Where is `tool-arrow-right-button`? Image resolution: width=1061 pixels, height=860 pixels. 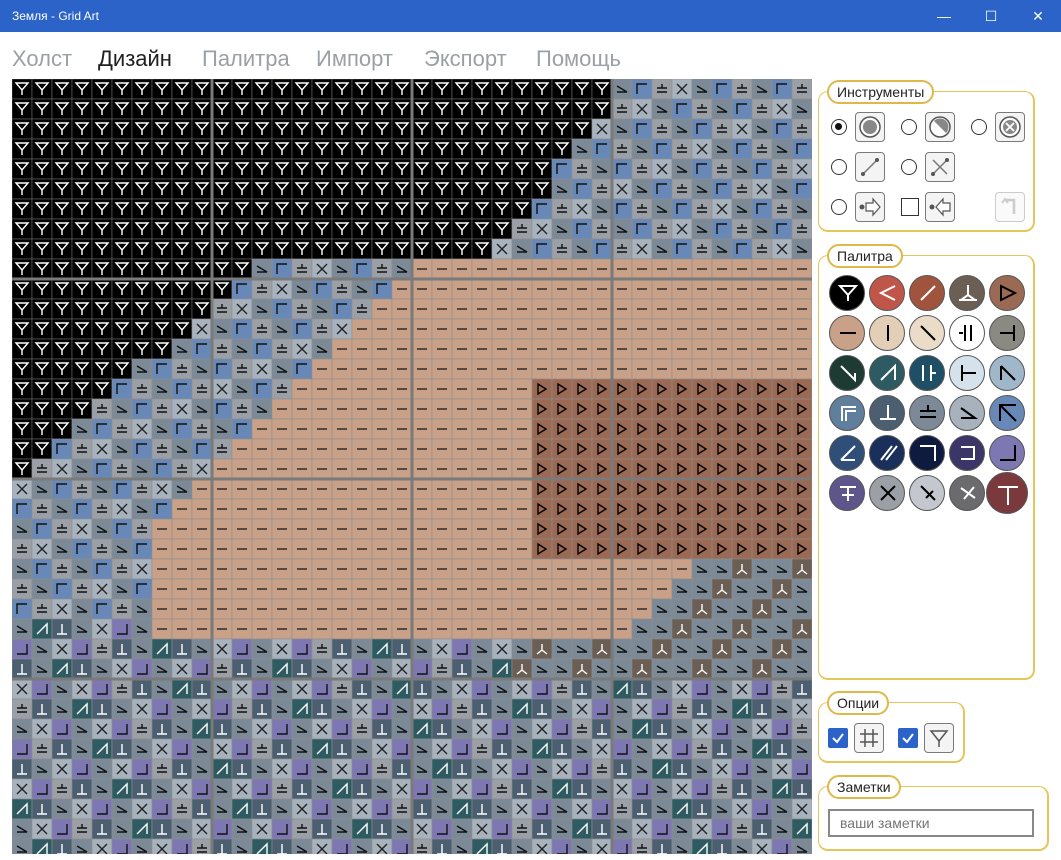
tool-arrow-right-button is located at coordinates (870, 207).